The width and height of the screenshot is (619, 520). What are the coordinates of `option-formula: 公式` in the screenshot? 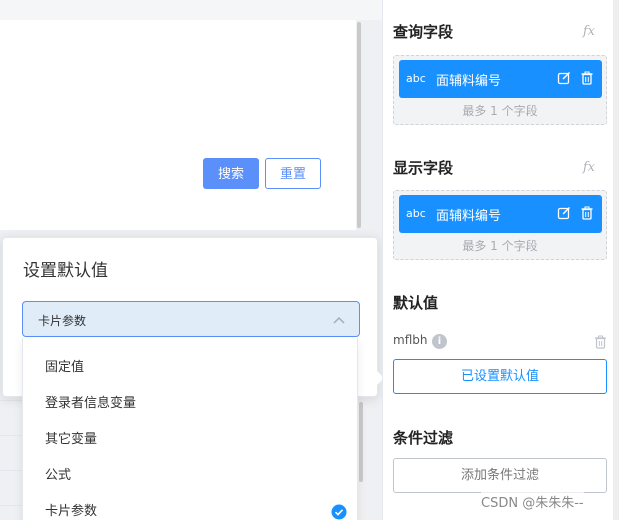 It's located at (190, 476).